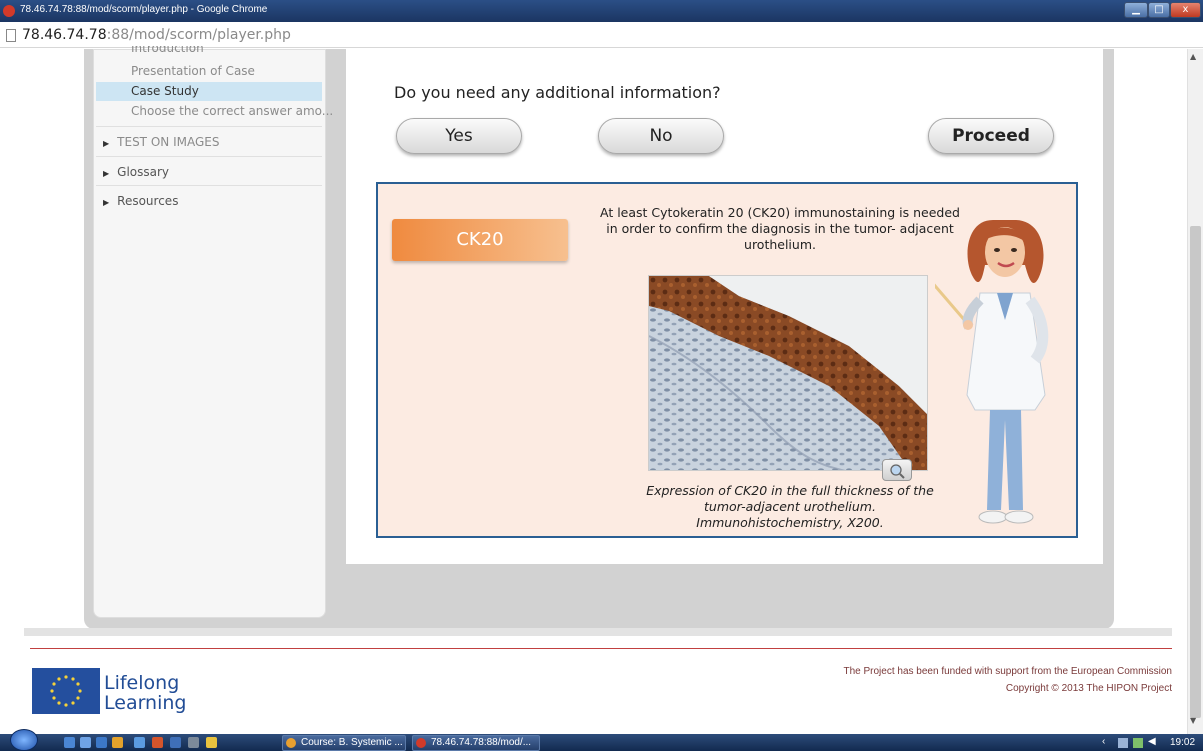  What do you see at coordinates (598, 632) in the screenshot?
I see `footer-strip` at bounding box center [598, 632].